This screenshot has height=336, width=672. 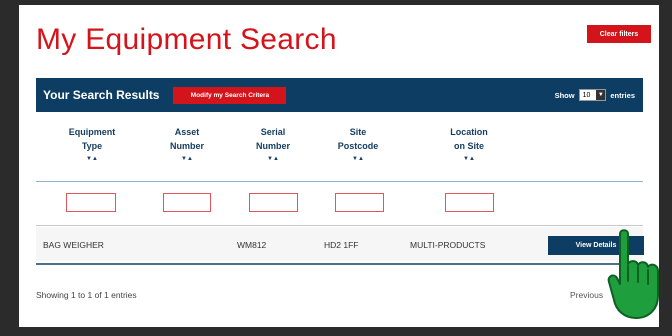 I want to click on entries-per-page-select: 10 ▼, so click(x=592, y=95).